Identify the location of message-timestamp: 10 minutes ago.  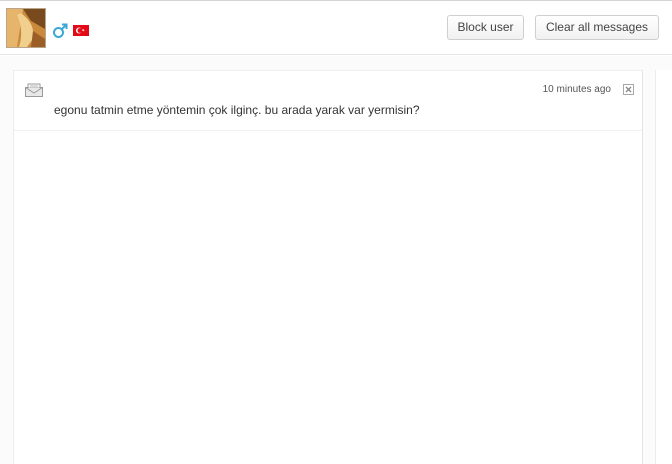
(576, 89).